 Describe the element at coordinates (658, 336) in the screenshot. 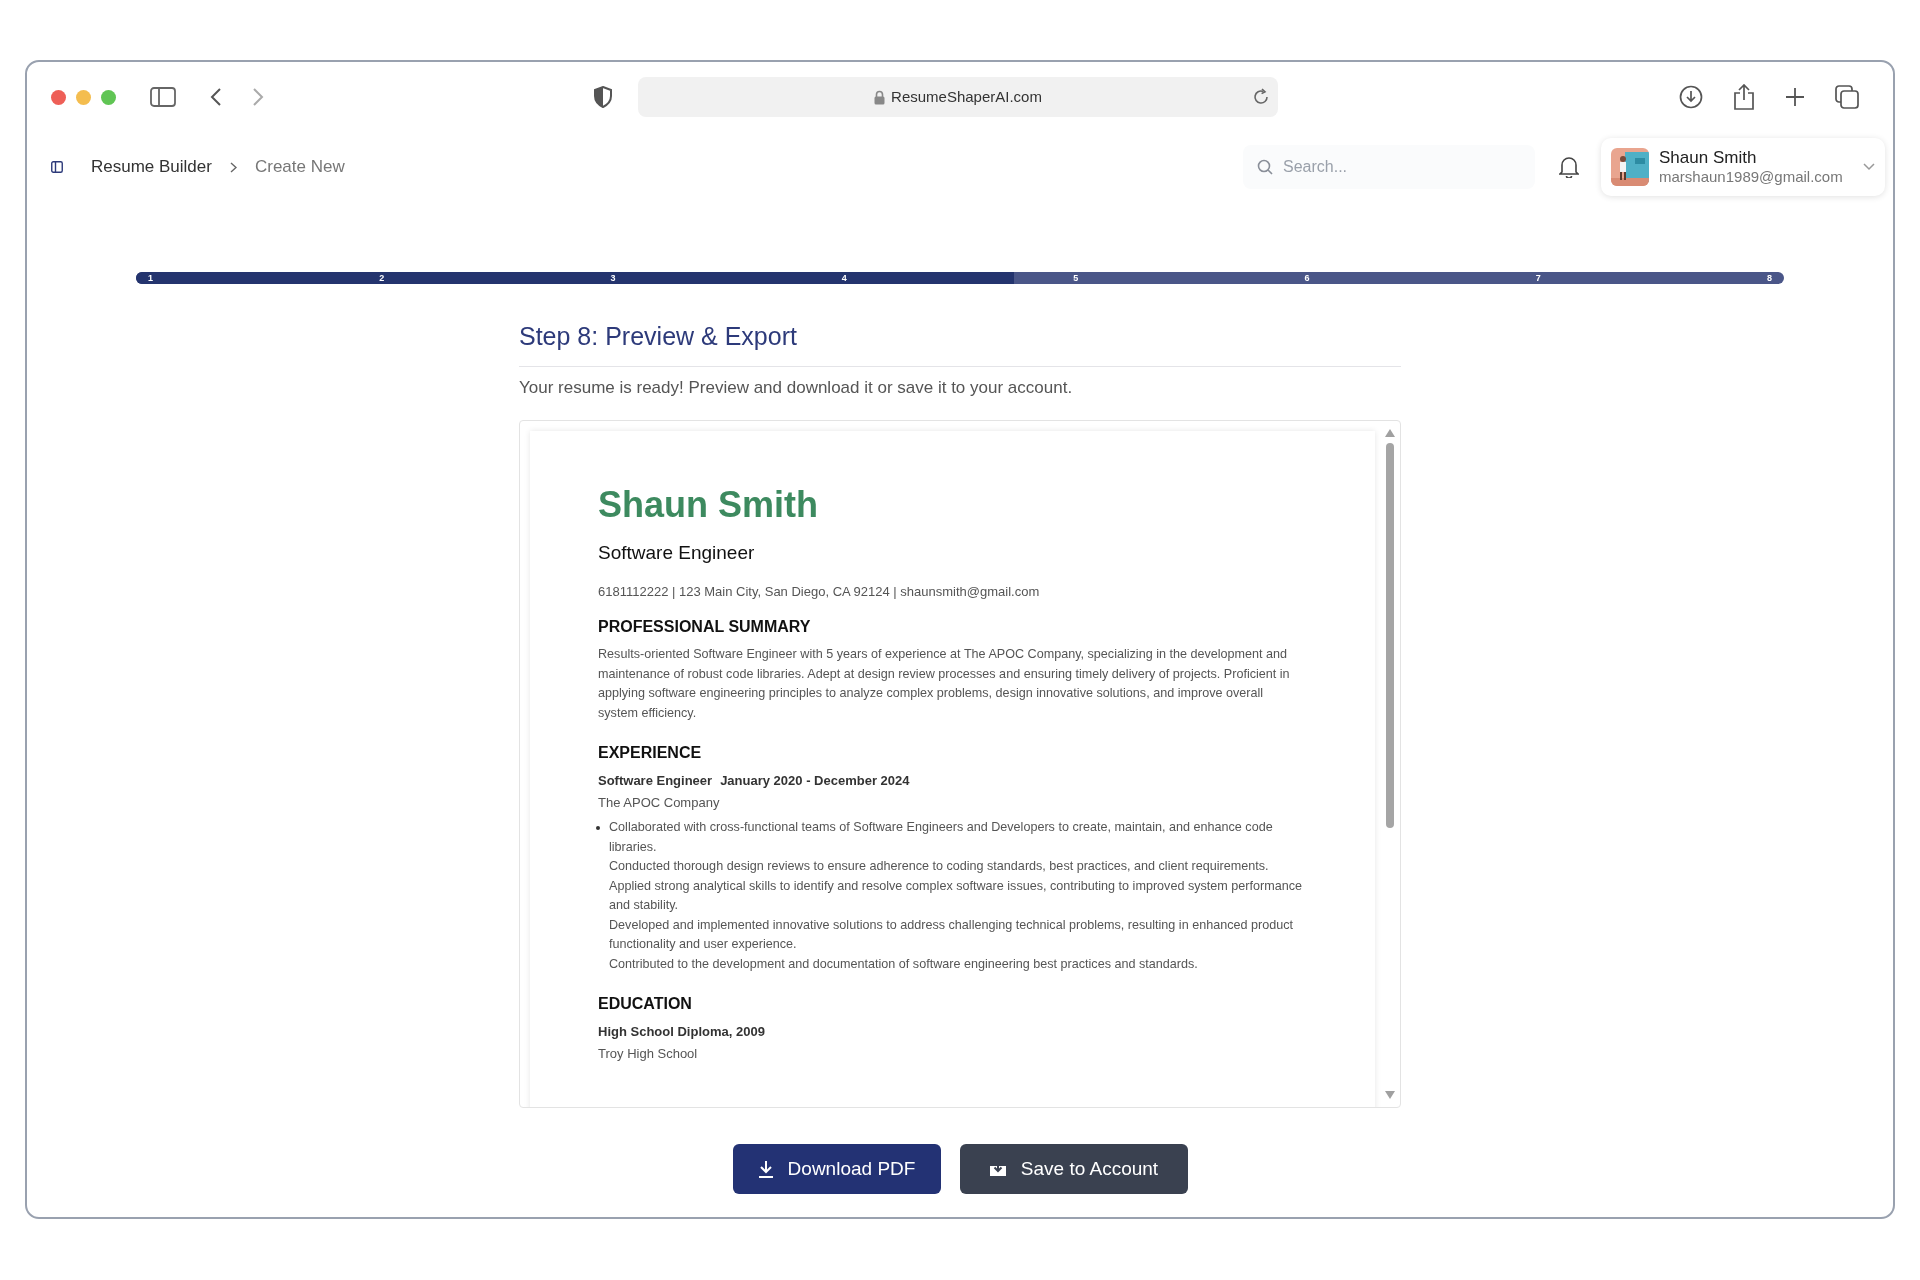

I see `step-title: Step 8: Preview & Export` at that location.